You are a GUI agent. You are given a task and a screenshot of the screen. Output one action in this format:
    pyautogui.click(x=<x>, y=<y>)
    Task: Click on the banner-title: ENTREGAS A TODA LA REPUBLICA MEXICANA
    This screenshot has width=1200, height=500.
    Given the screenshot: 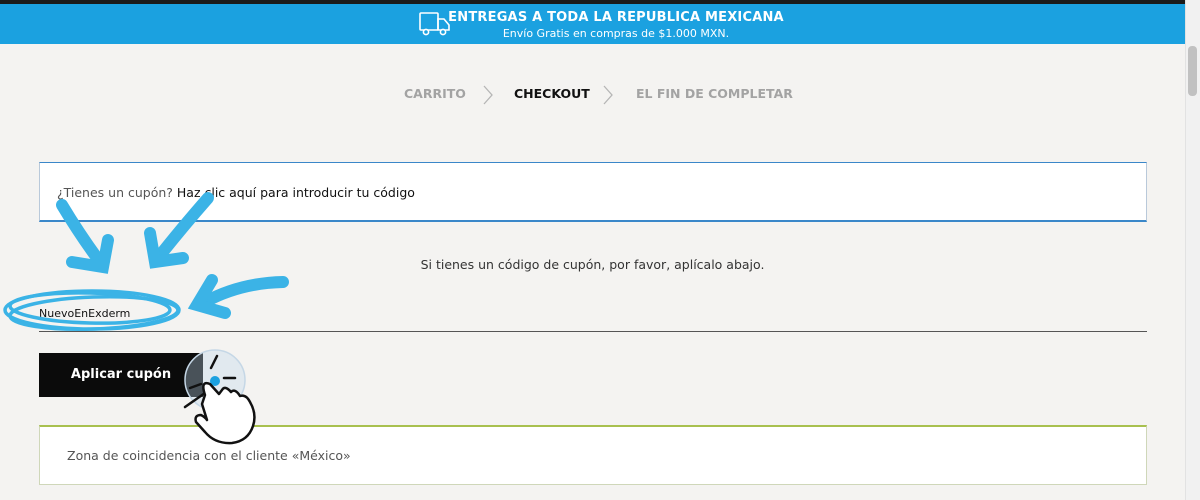 What is the action you would take?
    pyautogui.click(x=616, y=17)
    